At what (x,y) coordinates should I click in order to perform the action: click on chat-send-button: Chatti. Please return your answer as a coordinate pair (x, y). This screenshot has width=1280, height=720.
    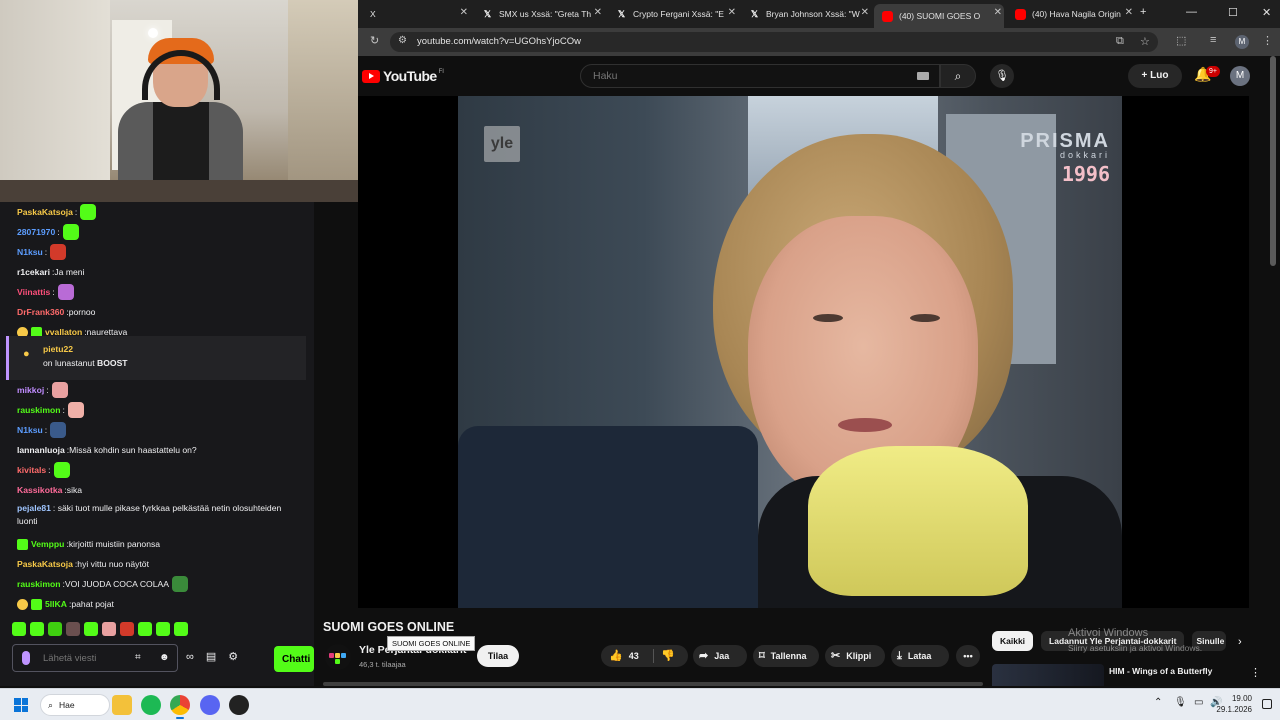
    Looking at the image, I should click on (294, 659).